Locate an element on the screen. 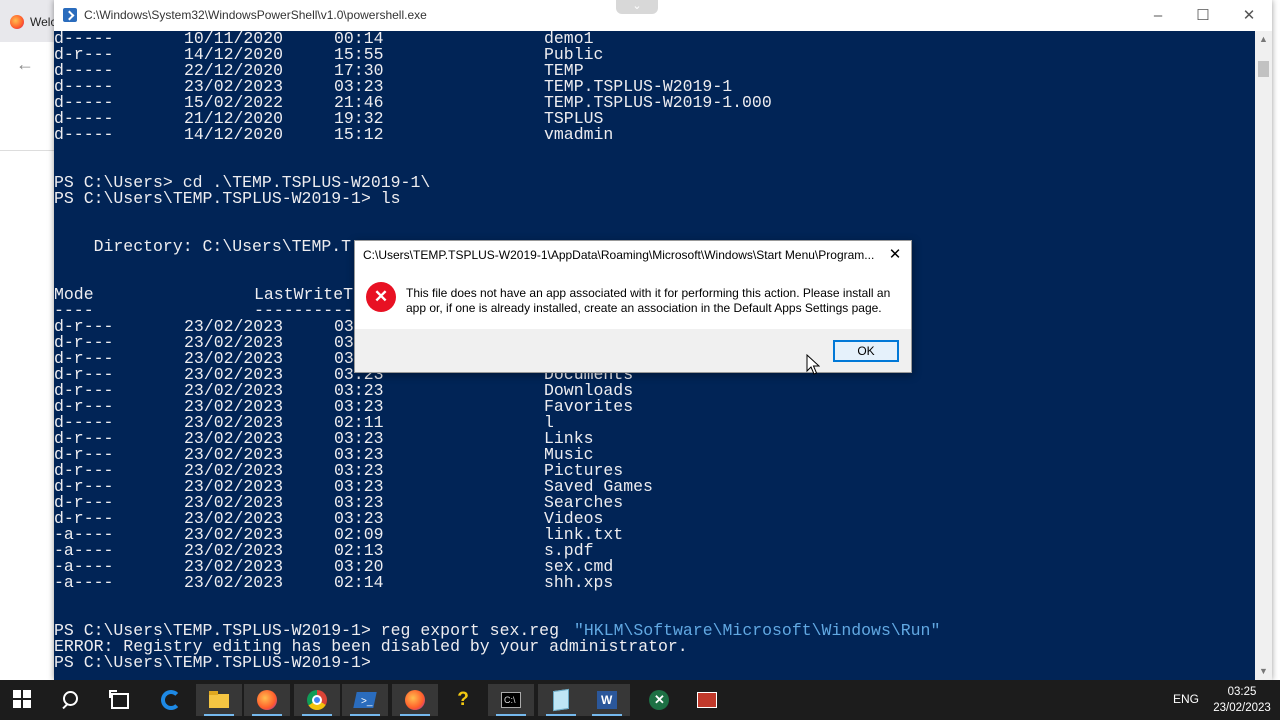 The width and height of the screenshot is (1280, 720). taskbar-button-11: C:\ is located at coordinates (511, 700).